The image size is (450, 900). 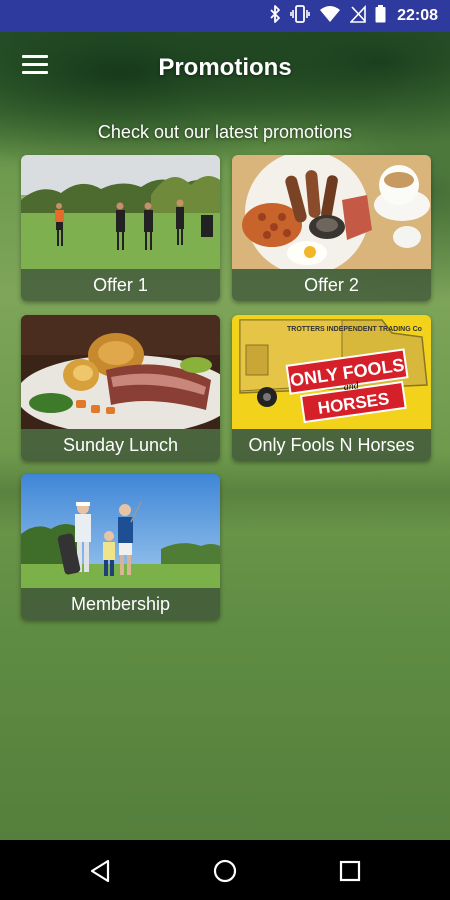 I want to click on promotion-label: Sunday Lunch, so click(x=120, y=445).